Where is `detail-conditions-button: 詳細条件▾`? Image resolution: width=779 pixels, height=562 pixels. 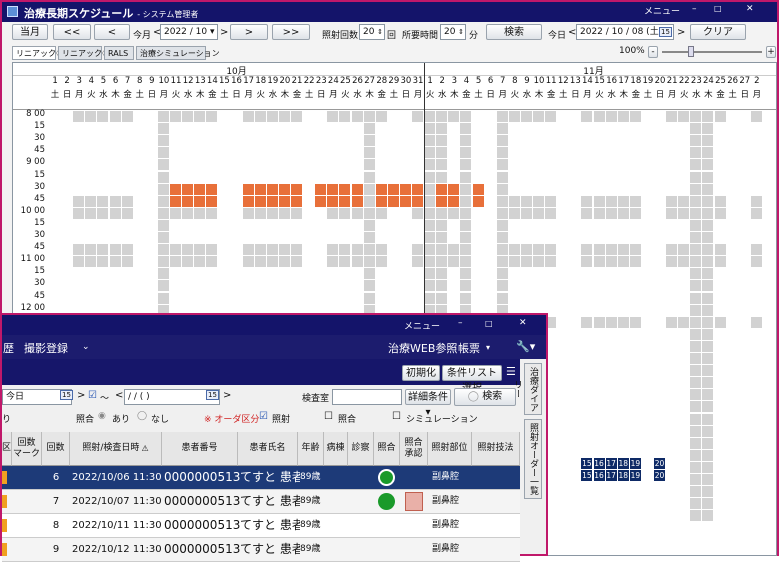
detail-conditions-button: 詳細条件▾ is located at coordinates (428, 403).